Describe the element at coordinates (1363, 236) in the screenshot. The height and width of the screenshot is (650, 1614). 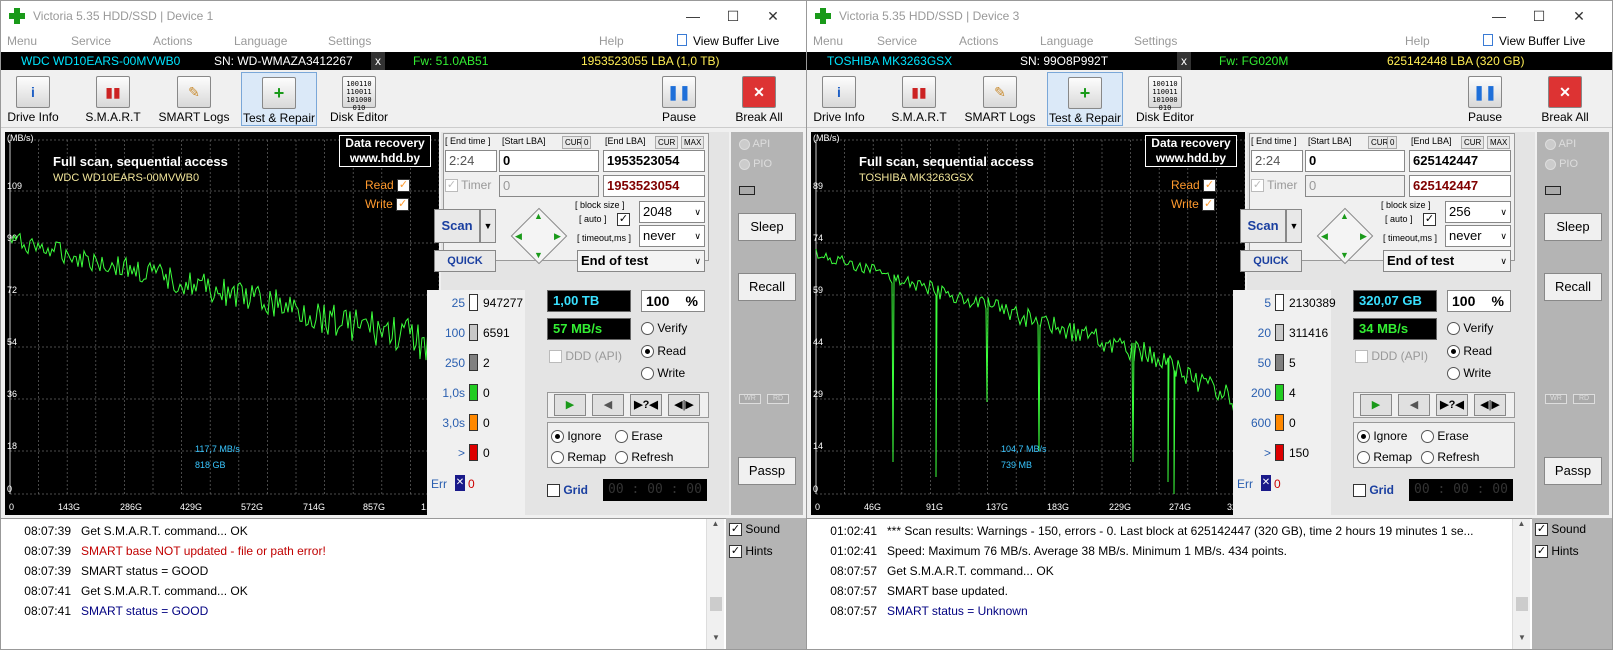
I see `arrow-right-icon: ▶` at that location.